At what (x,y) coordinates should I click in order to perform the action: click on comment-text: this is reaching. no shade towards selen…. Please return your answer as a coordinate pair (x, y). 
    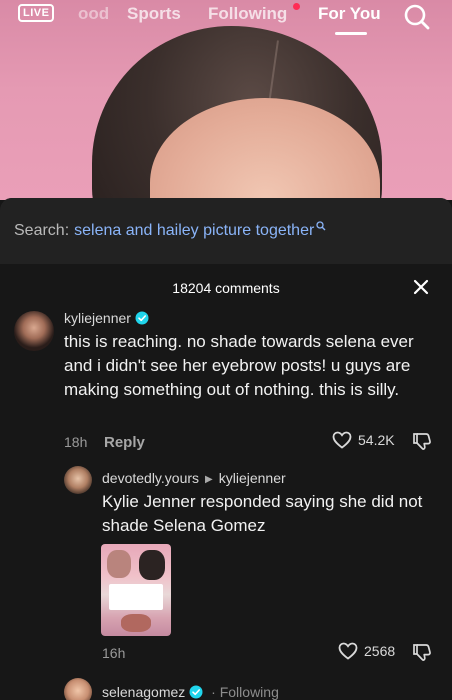
    Looking at the image, I should click on (239, 365).